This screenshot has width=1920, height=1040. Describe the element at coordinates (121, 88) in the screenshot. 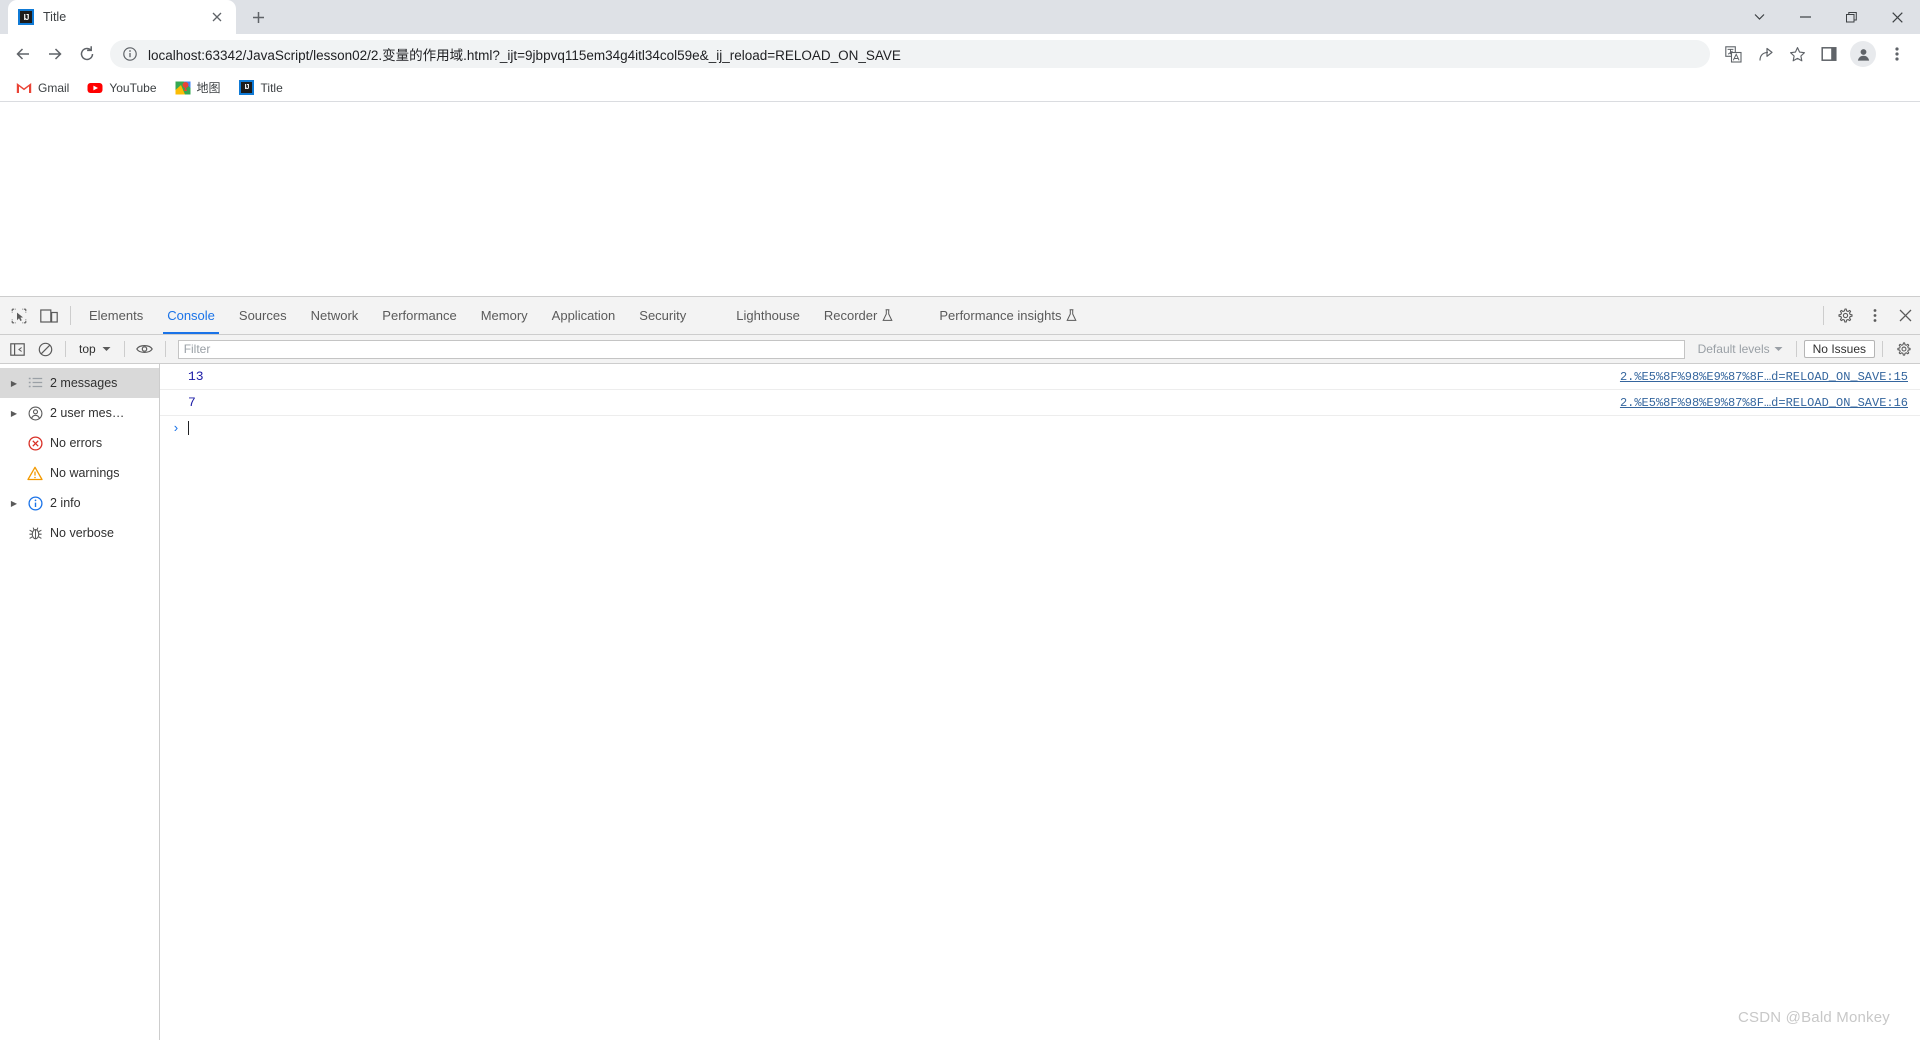

I see `bookmark-item-youtube: YouTube` at that location.